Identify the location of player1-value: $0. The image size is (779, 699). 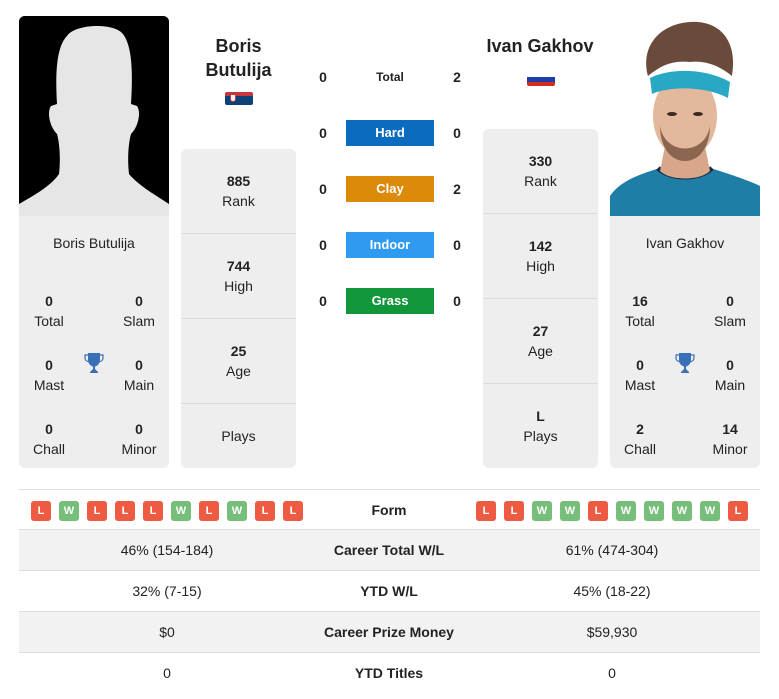
(167, 632).